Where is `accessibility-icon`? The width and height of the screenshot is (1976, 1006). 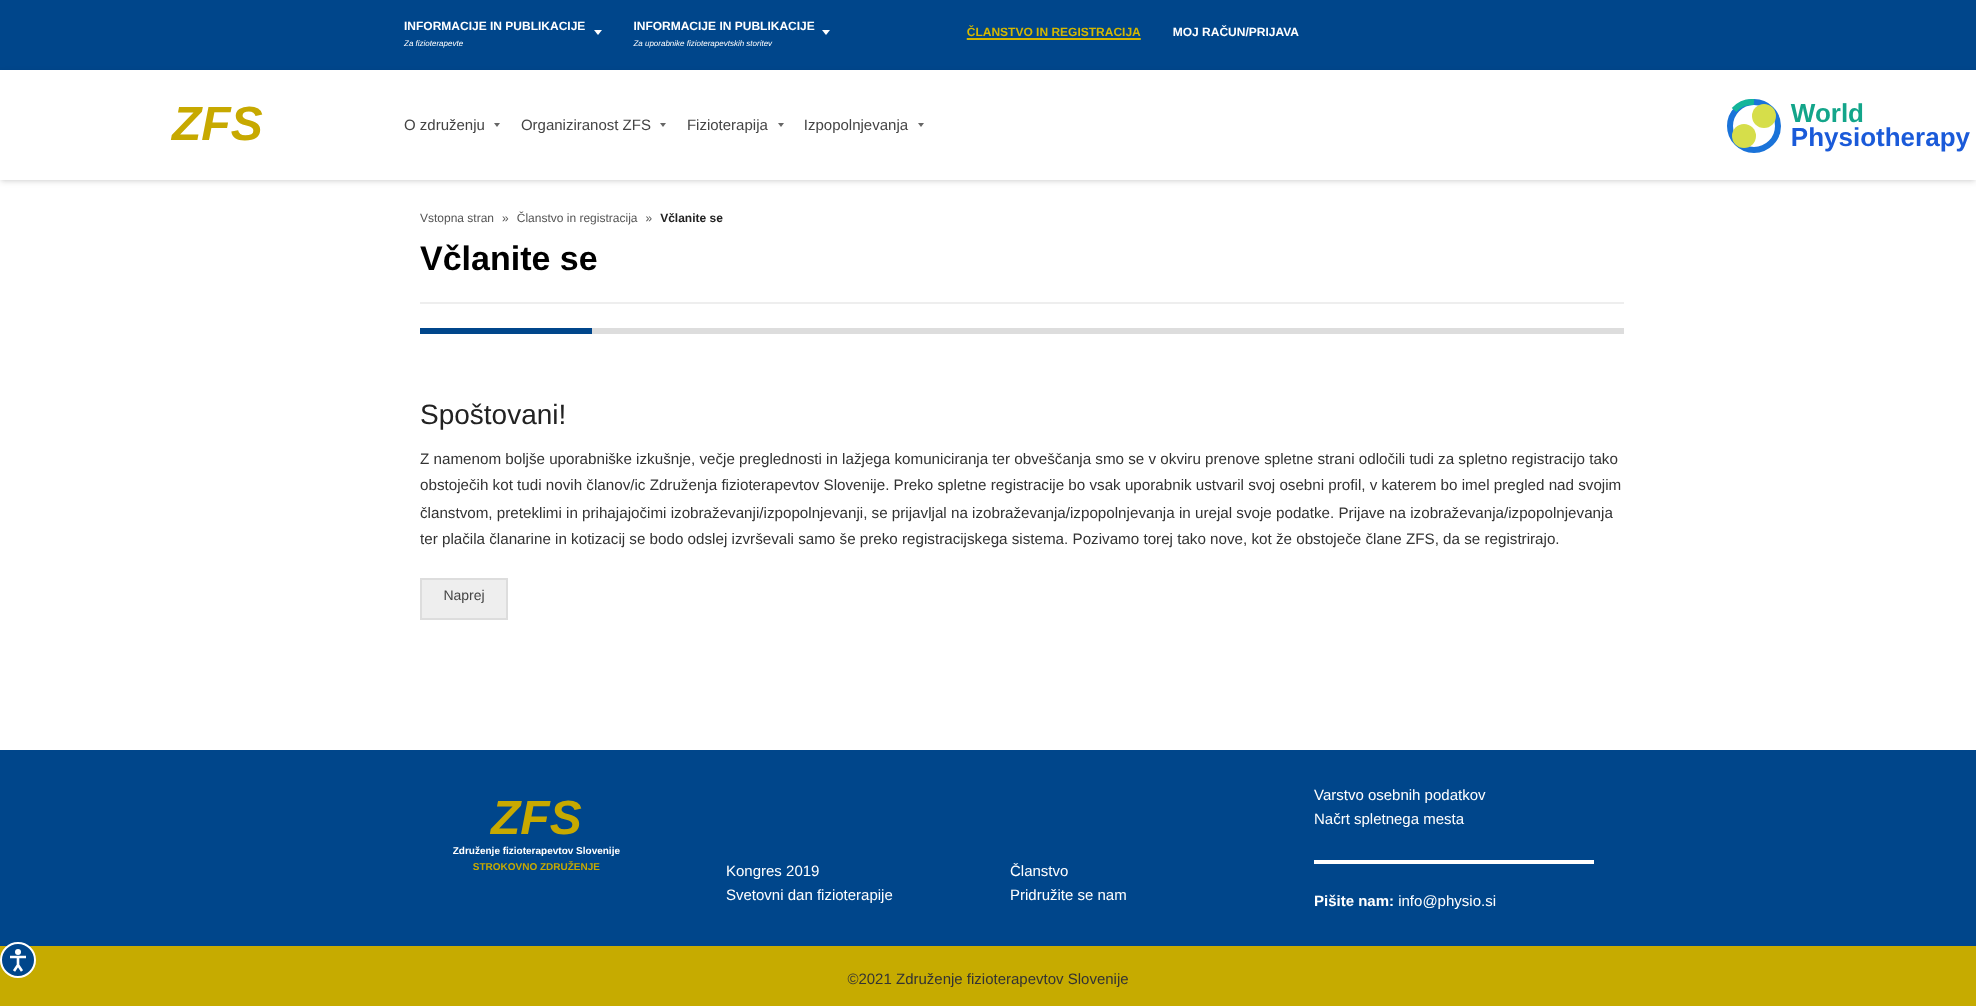
accessibility-icon is located at coordinates (18, 960).